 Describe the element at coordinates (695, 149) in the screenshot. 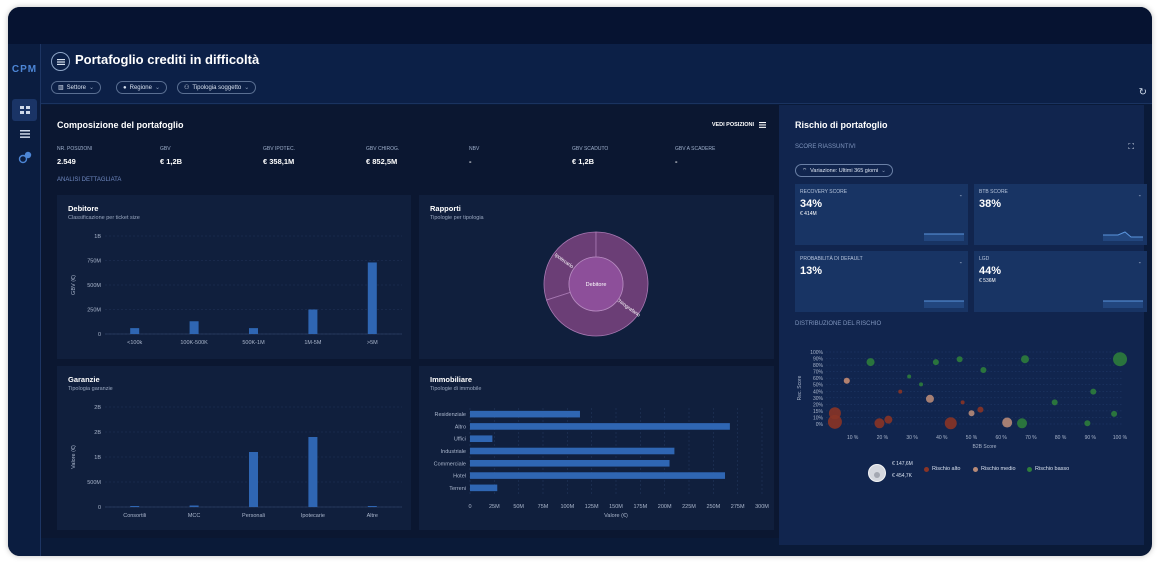

I see `kpi-label: GBV A SCADERE` at that location.